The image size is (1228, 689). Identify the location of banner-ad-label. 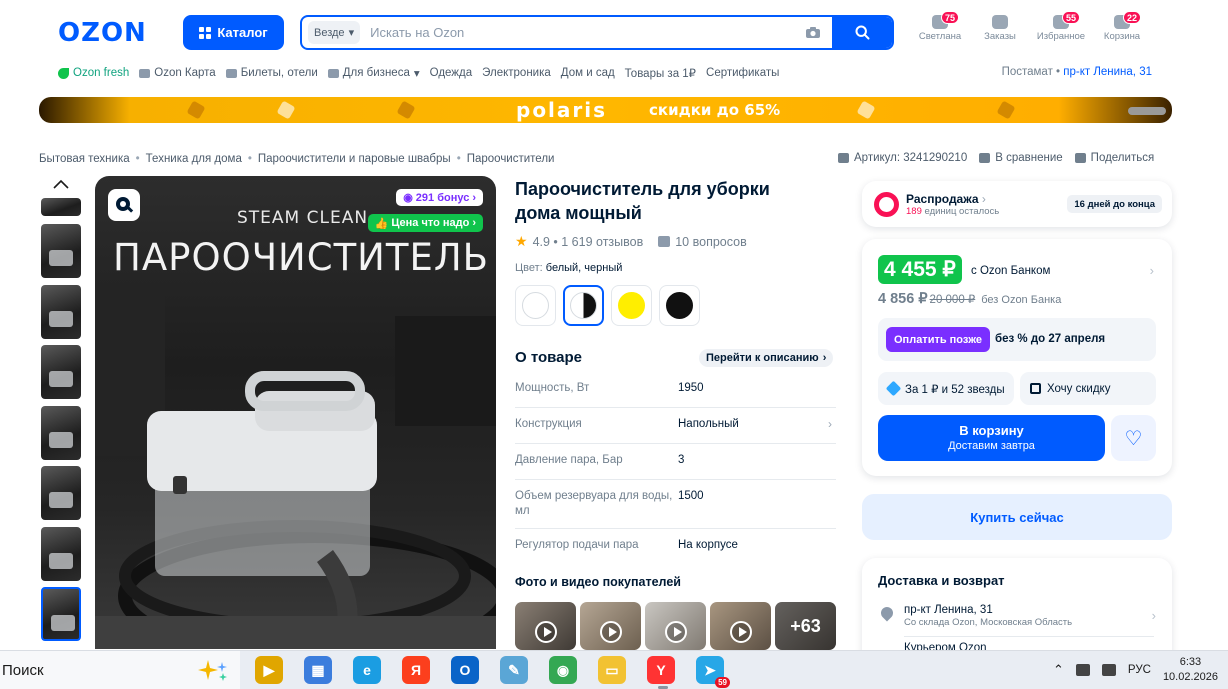
(1147, 111).